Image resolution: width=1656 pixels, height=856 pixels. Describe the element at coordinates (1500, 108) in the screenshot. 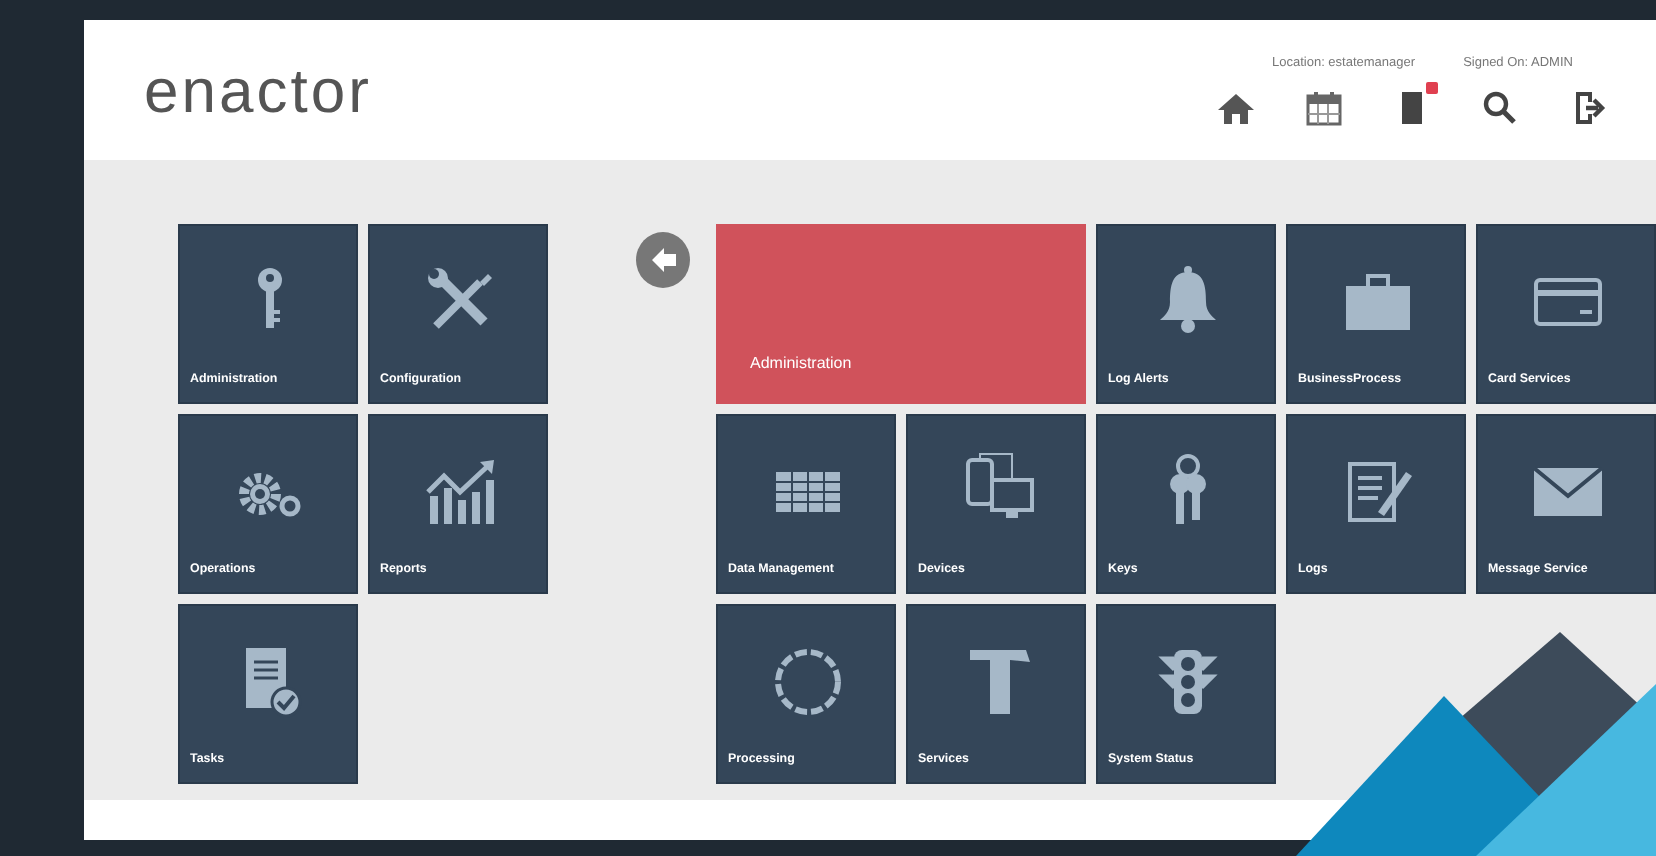

I see `search-icon` at that location.